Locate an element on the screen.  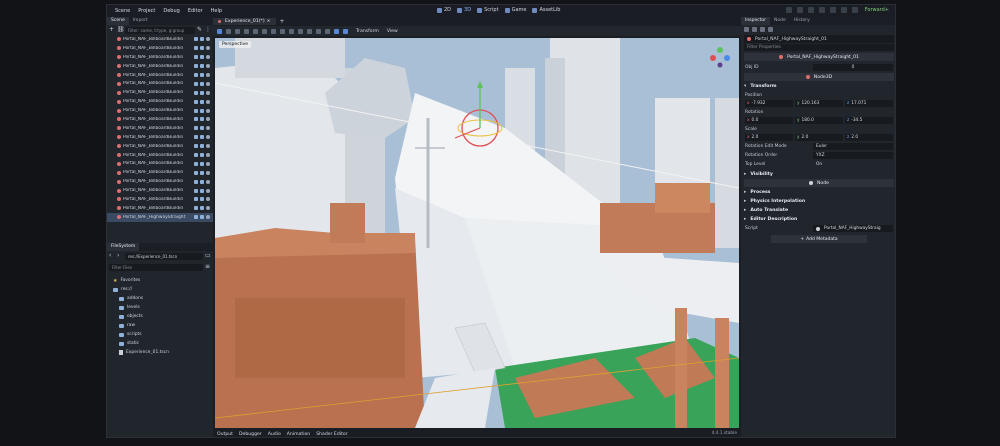
section-editor-description: ▸ Editor Description is located at coordinates (819, 219).